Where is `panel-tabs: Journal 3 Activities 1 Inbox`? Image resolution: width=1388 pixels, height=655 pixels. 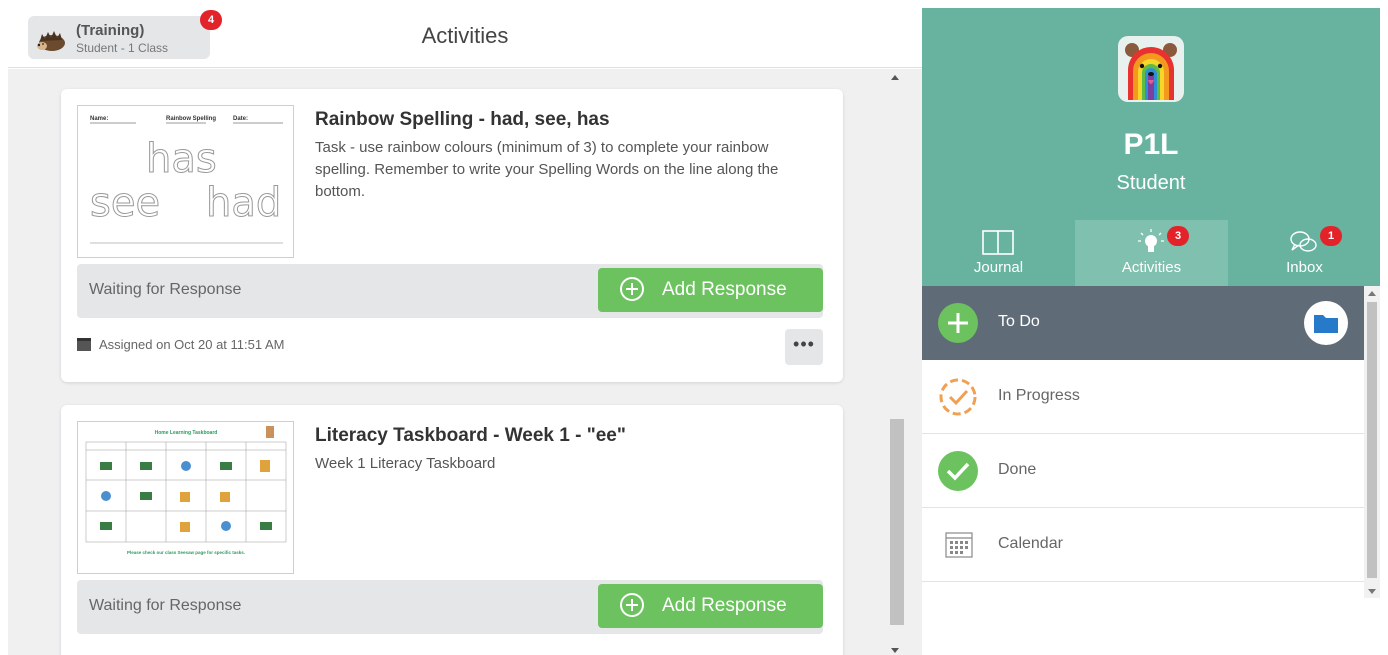
panel-tabs: Journal 3 Activities 1 Inbox is located at coordinates (1151, 253).